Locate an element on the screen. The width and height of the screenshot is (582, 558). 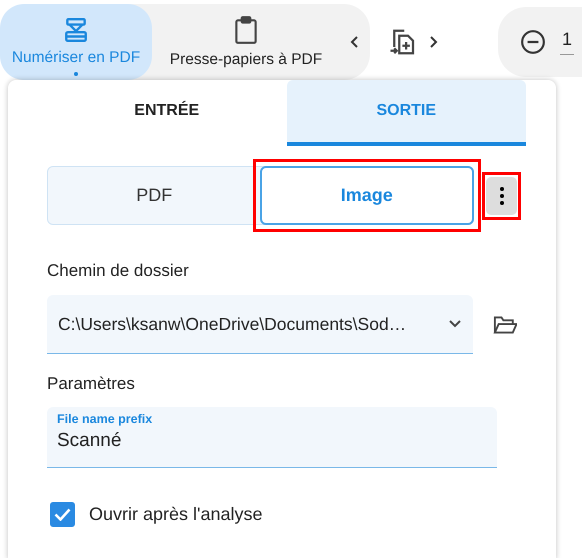
mode-tab: Presse-papiers à PDF is located at coordinates (246, 42).